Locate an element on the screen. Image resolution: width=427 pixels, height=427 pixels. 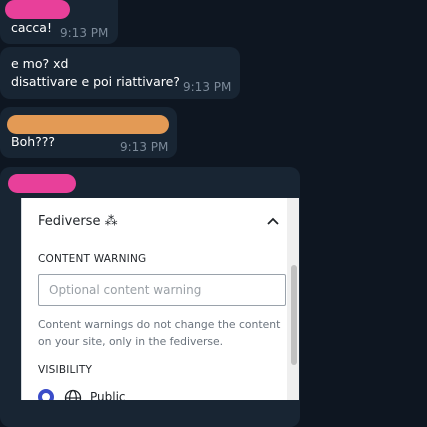
message-text: e mo? xd disattivare e poi riattivare? is located at coordinates (95, 72).